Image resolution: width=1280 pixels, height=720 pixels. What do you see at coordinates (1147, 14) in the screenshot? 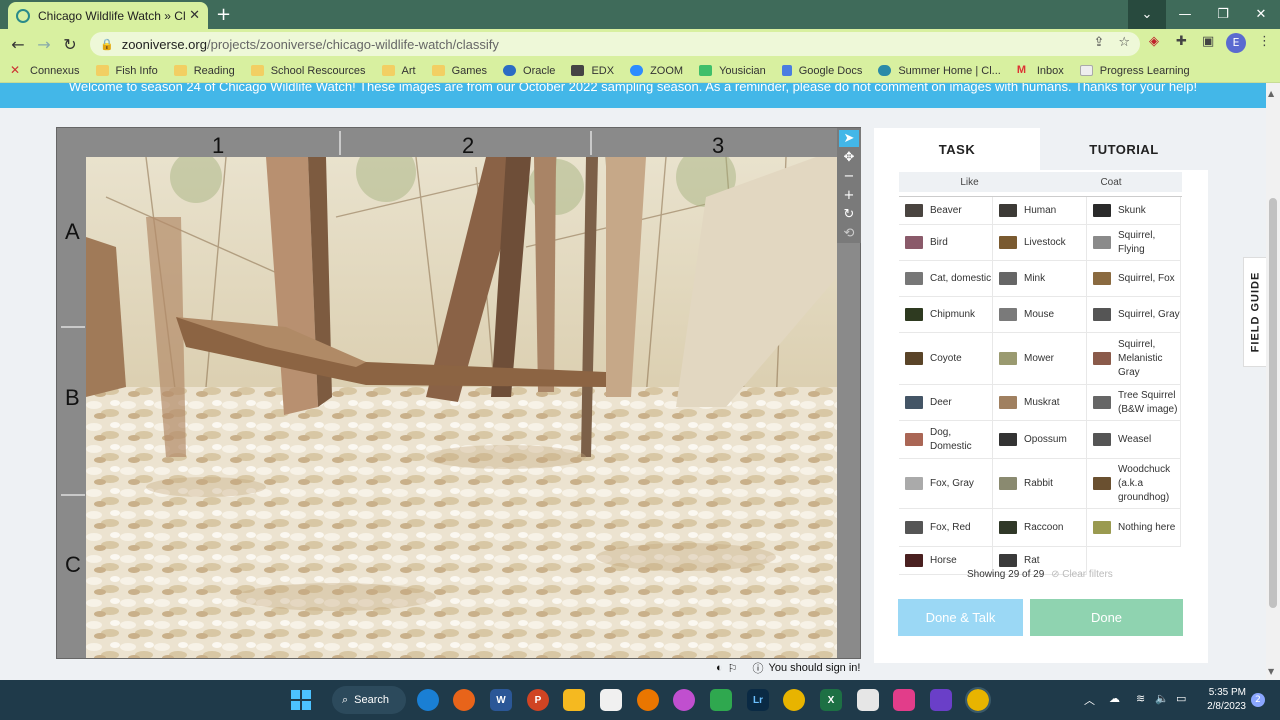
I see `tab-search-chevron-icon: ⌄` at bounding box center [1147, 14].